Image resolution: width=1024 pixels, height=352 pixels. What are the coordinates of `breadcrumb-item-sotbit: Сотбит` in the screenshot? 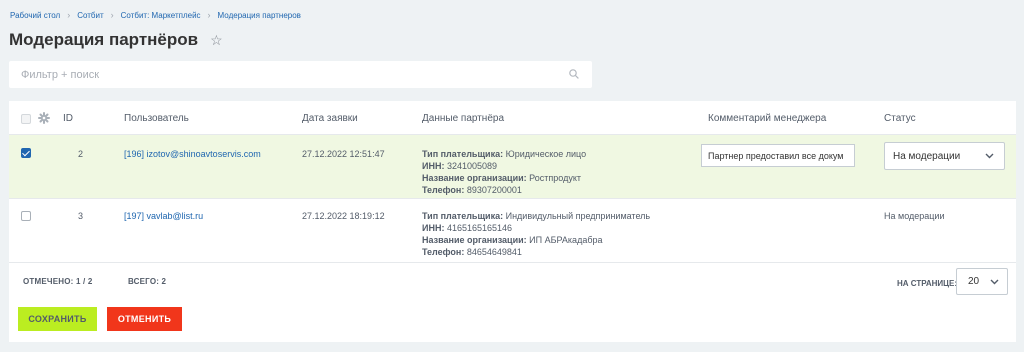 It's located at (90, 15).